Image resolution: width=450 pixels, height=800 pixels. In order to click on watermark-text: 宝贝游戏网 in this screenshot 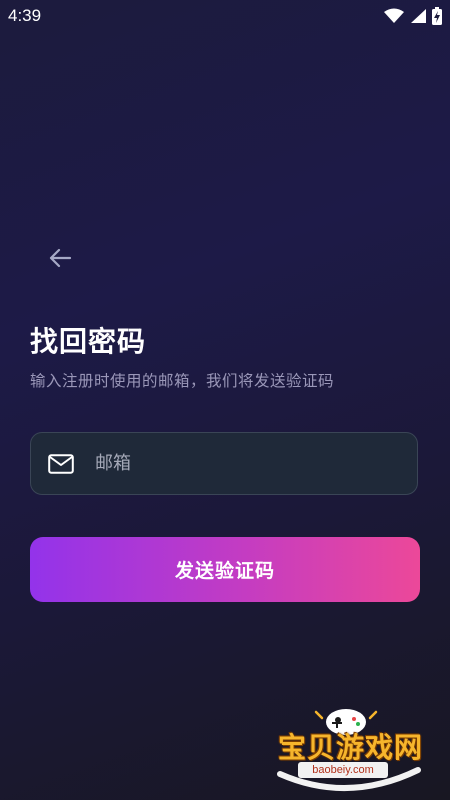, I will do `click(351, 747)`.